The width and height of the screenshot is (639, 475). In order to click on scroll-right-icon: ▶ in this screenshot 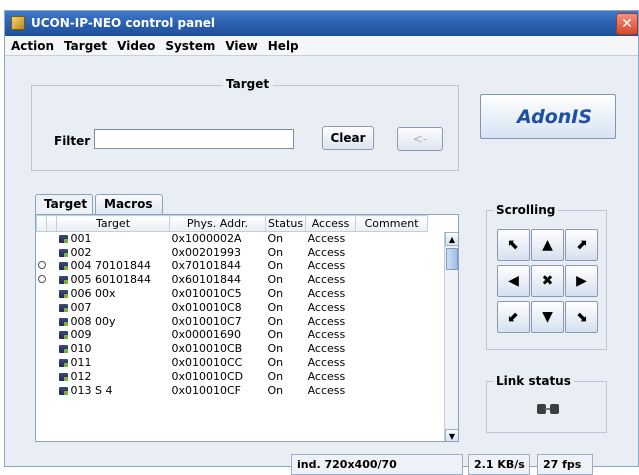, I will do `click(581, 281)`.